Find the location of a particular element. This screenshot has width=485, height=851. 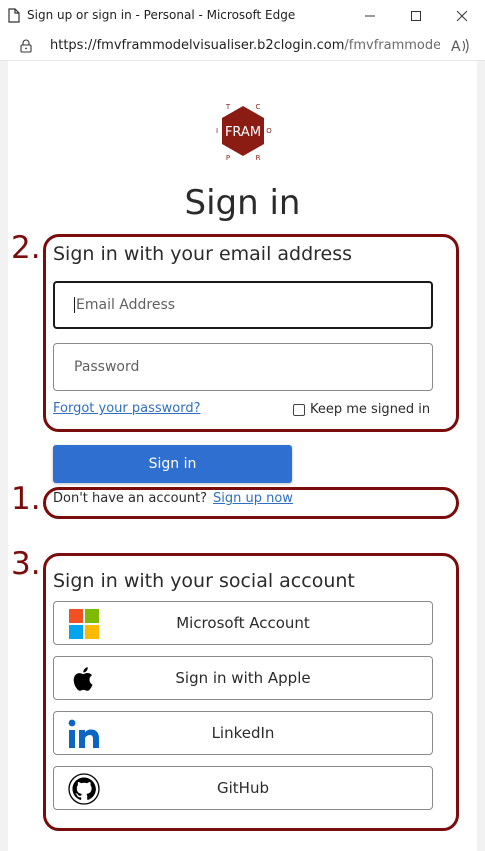

svg-text: A is located at coordinates (456, 47).